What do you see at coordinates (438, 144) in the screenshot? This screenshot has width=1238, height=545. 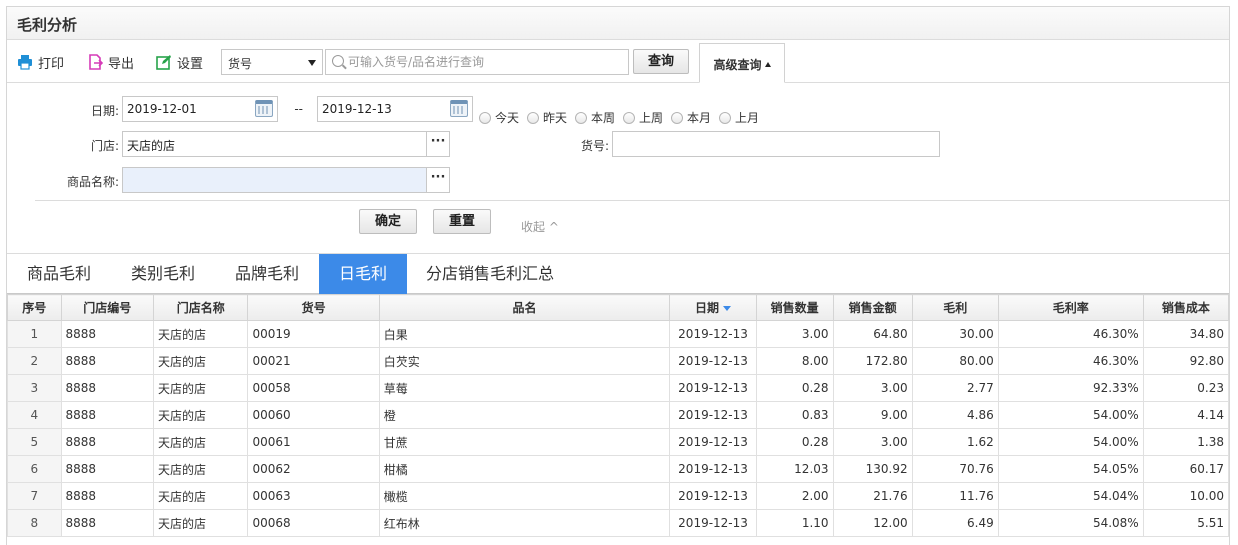 I see `store-picker-button: ···` at bounding box center [438, 144].